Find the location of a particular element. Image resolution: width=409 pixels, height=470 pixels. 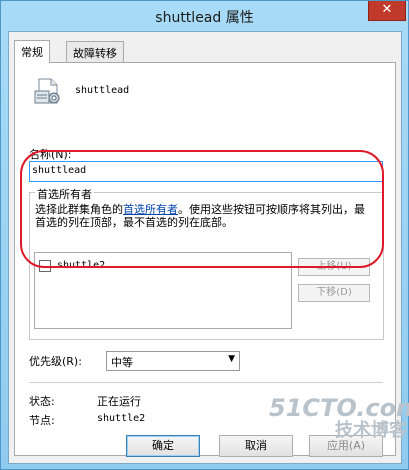

preferred-owners-link: 首选所有者 is located at coordinates (150, 209).